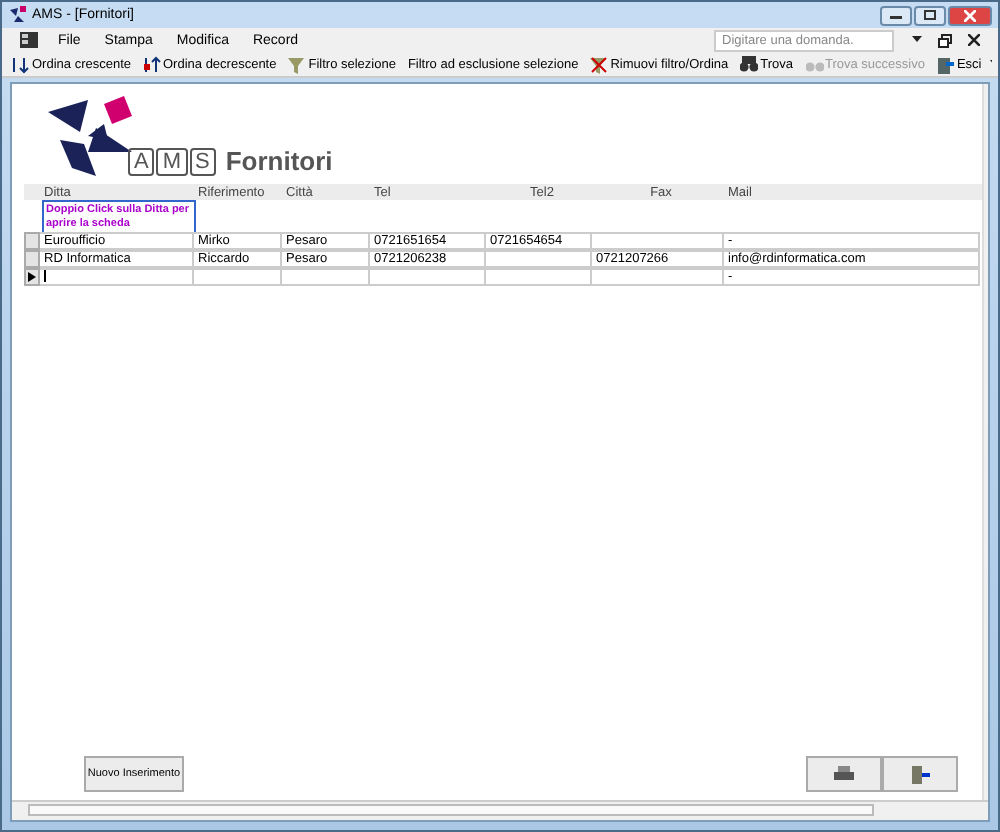 This screenshot has height=832, width=1000. I want to click on form-icon, so click(29, 40).